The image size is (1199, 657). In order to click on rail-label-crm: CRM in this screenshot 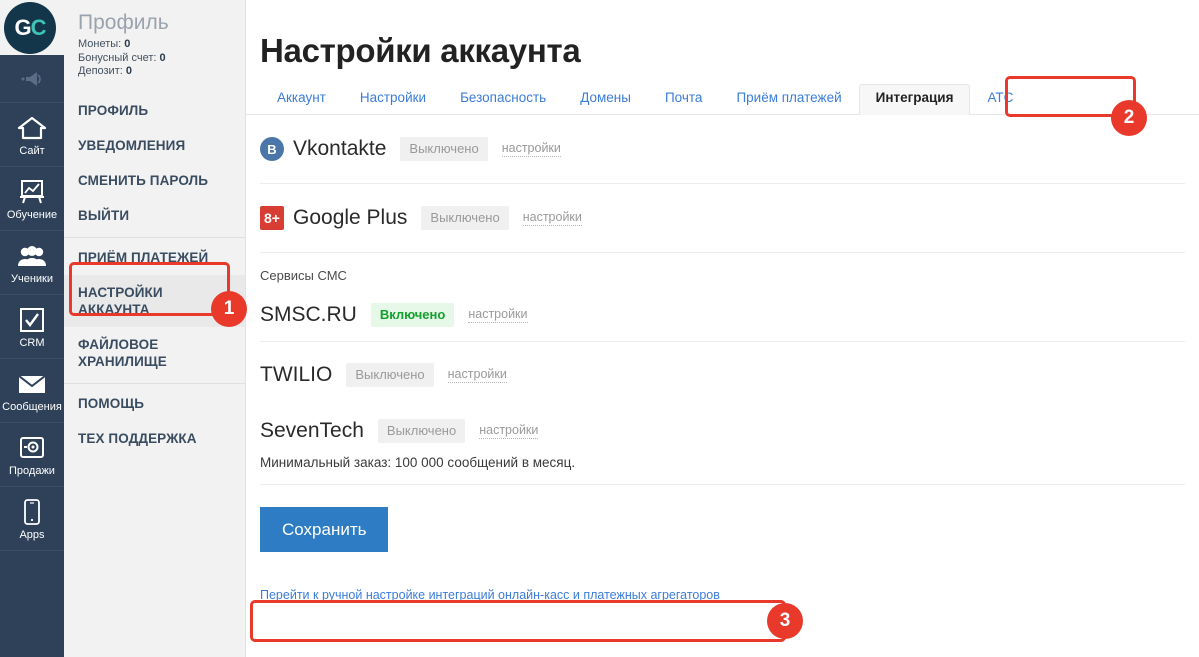, I will do `click(32, 342)`.